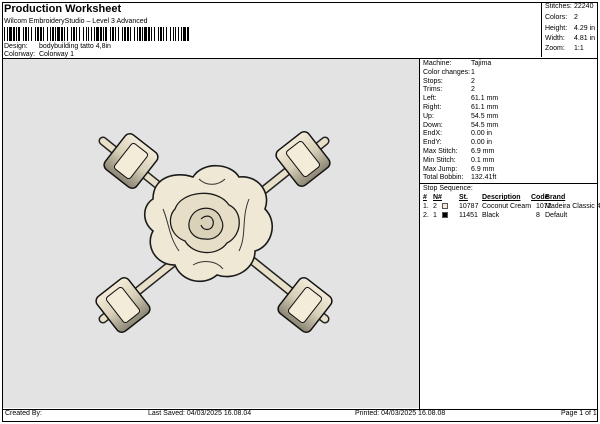  What do you see at coordinates (509, 183) in the screenshot?
I see `details-divider` at bounding box center [509, 183].